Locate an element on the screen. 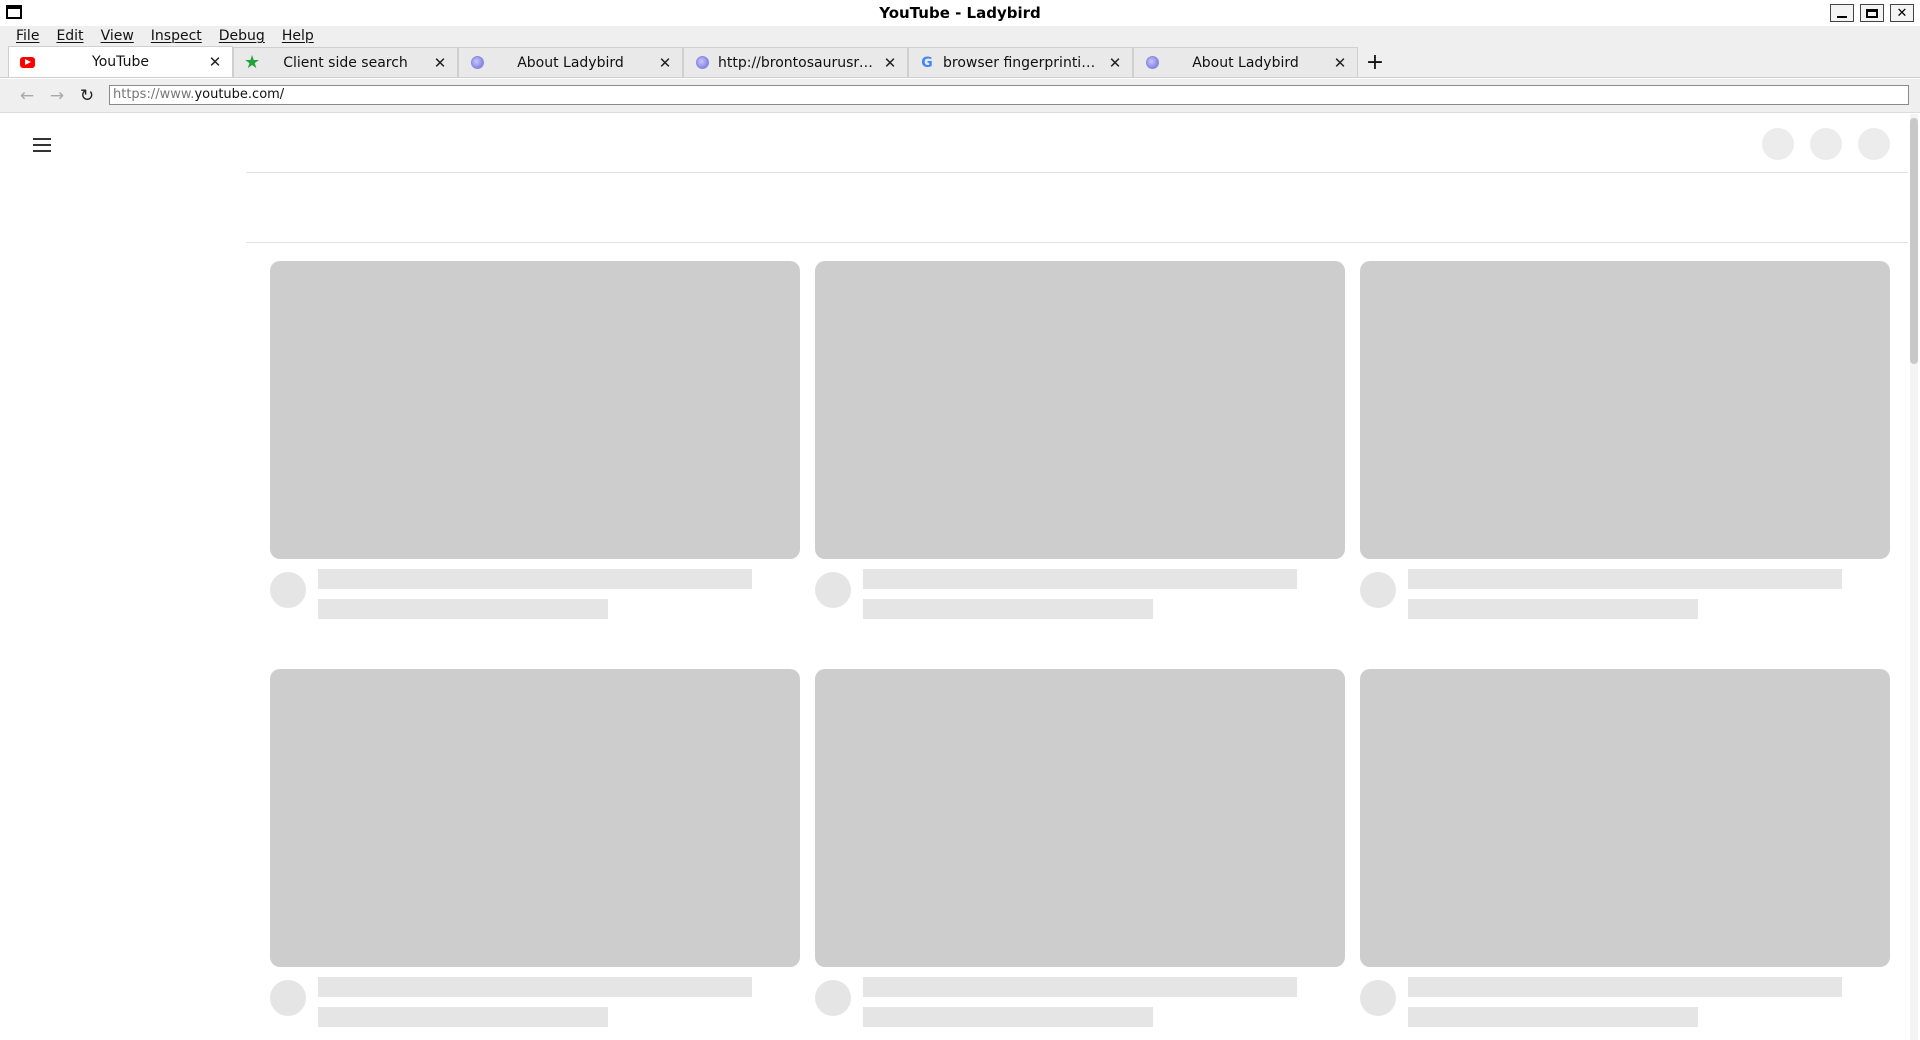  close-icon: ✕ is located at coordinates (1902, 13).